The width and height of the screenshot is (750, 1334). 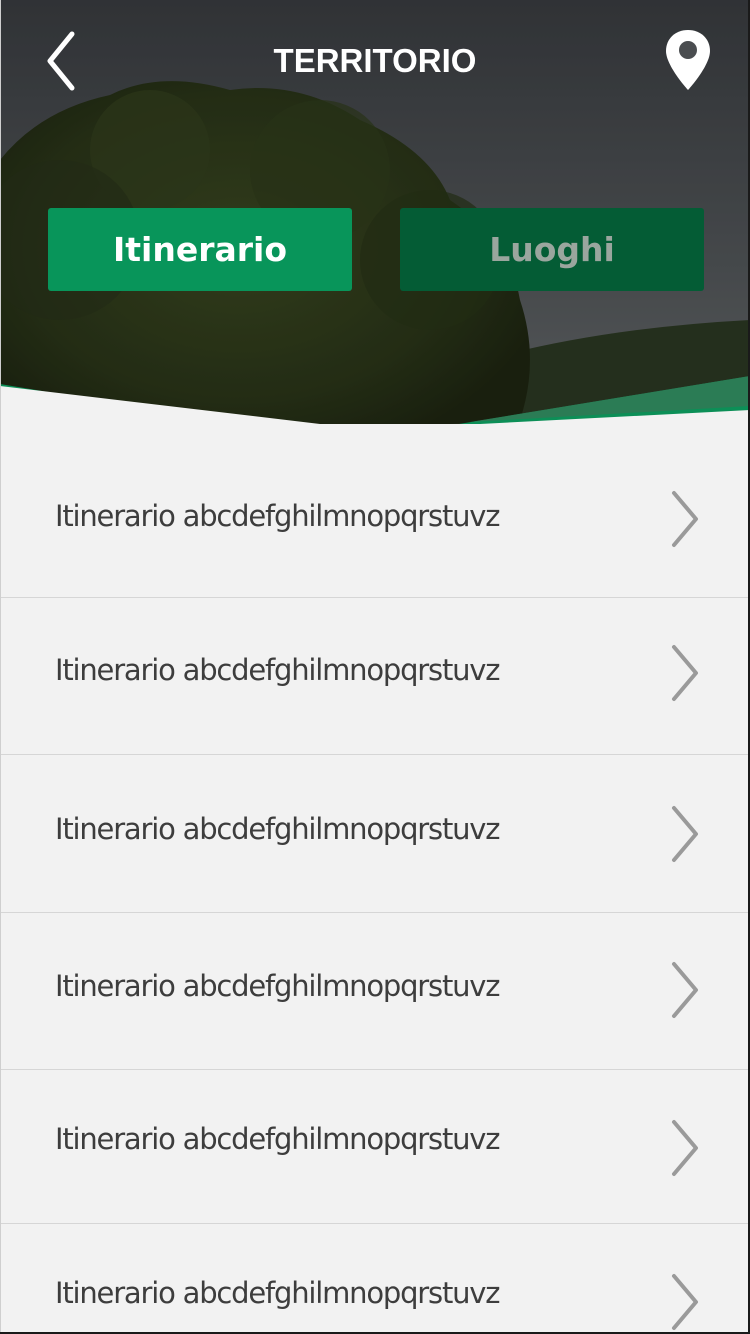 I want to click on tab-luoghi: Luoghi, so click(x=552, y=249).